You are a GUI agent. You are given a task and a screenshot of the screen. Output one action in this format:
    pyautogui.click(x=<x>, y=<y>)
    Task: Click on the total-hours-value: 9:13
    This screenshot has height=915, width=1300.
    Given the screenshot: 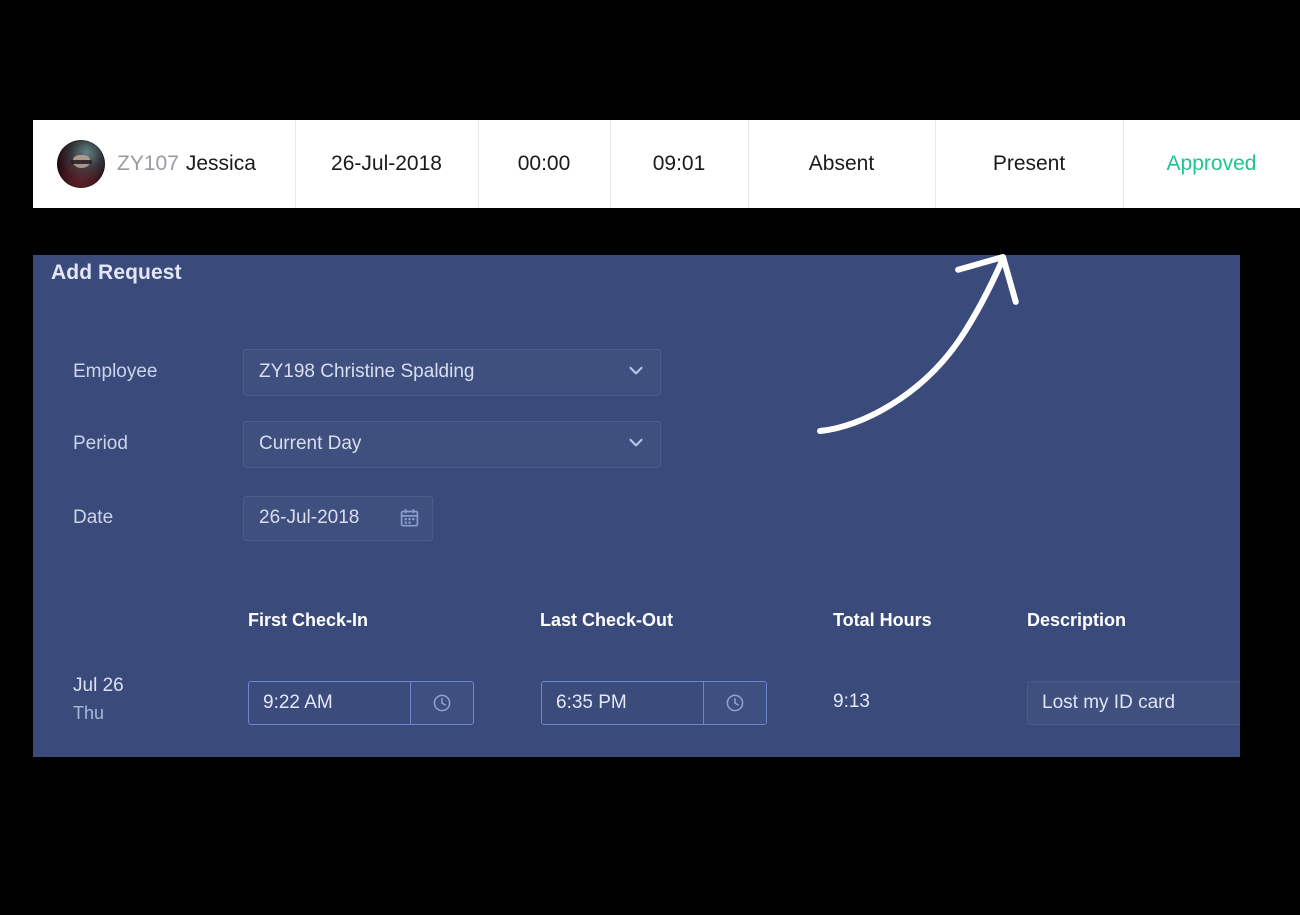 What is the action you would take?
    pyautogui.click(x=851, y=701)
    